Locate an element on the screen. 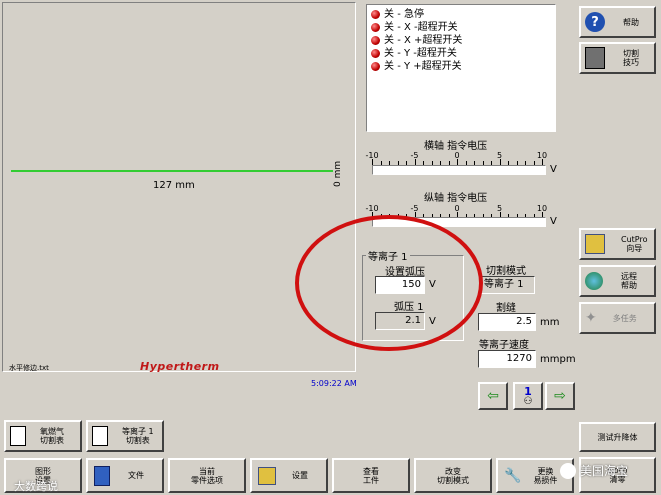 The height and width of the screenshot is (495, 661). station-right-button: ⇨ is located at coordinates (560, 396).